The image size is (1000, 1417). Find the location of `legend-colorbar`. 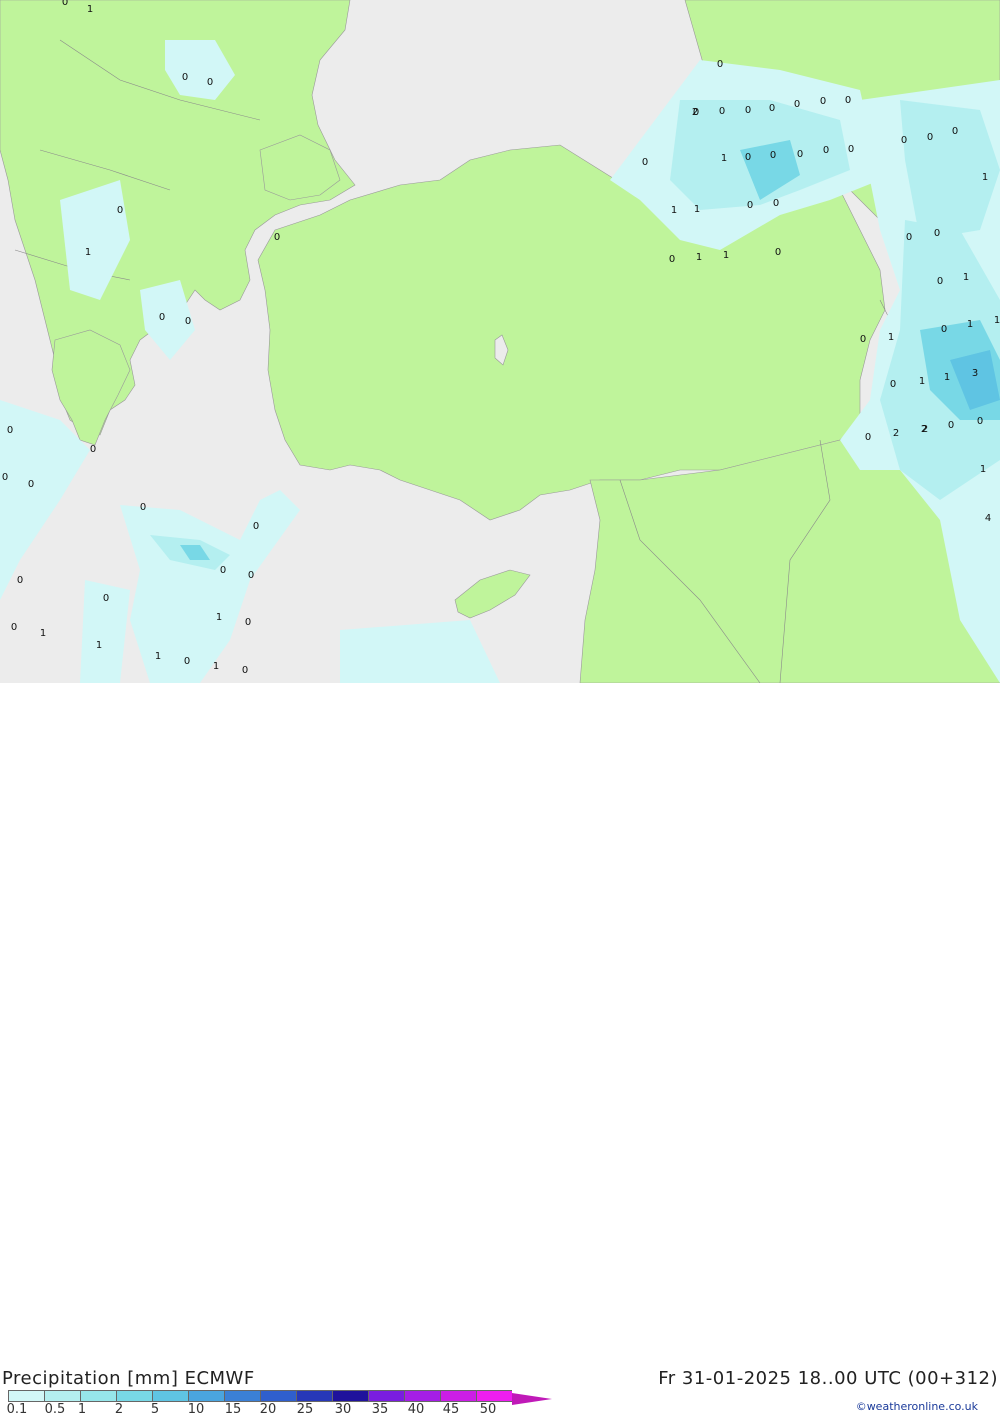

legend-colorbar is located at coordinates (280, 1397).